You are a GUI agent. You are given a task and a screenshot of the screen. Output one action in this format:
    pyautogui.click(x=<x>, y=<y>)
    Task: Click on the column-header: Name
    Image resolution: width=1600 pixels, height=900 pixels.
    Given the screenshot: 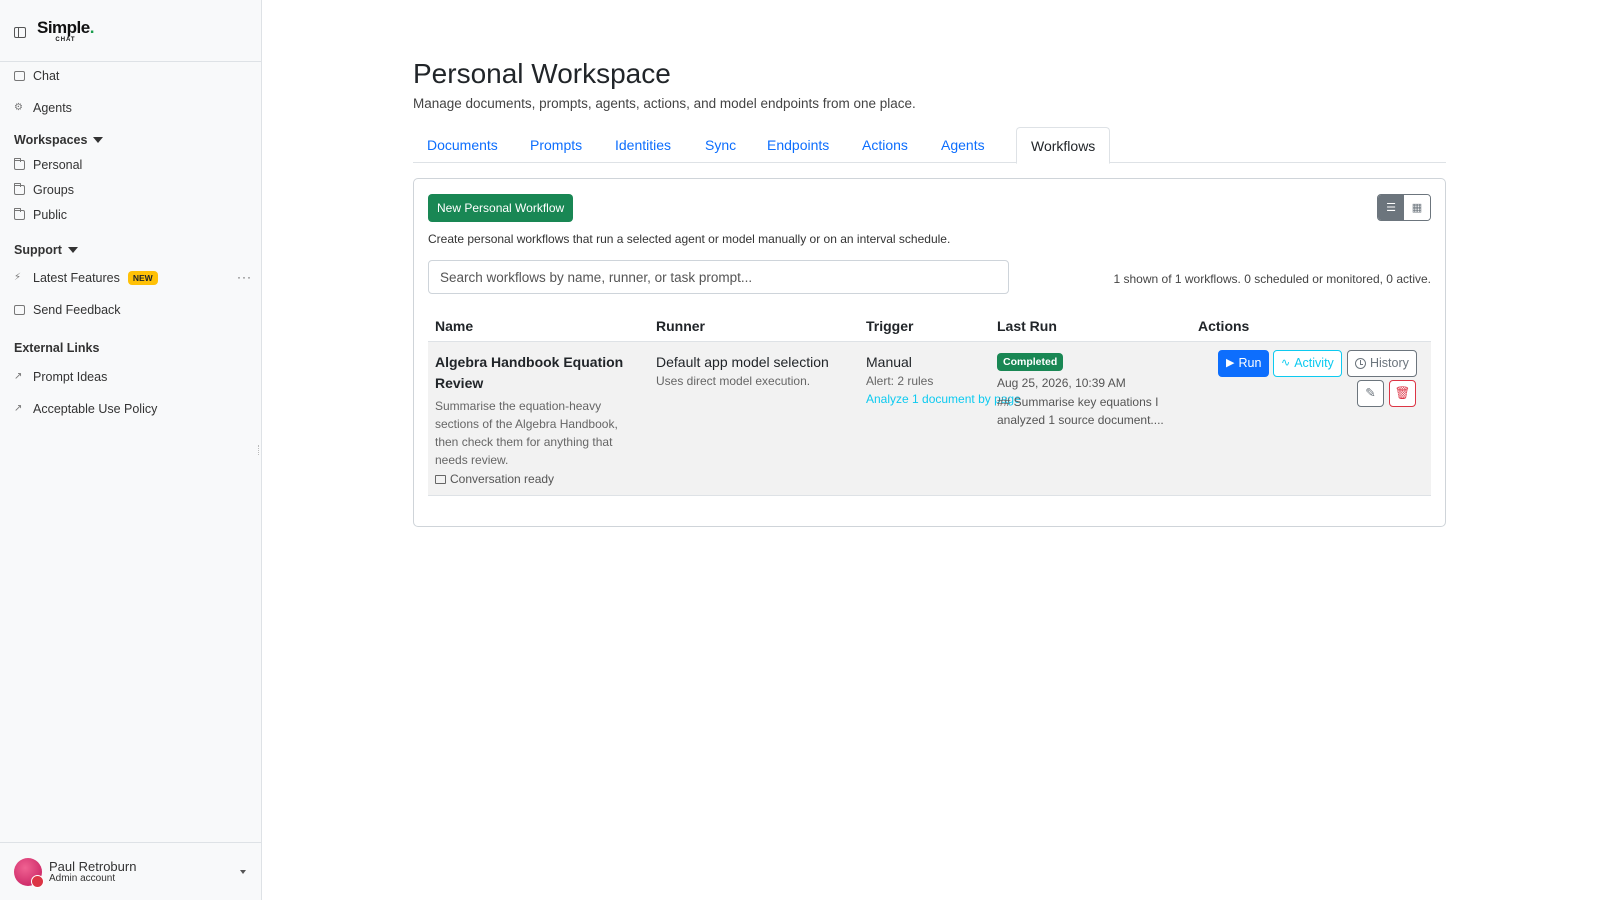 What is the action you would take?
    pyautogui.click(x=454, y=326)
    